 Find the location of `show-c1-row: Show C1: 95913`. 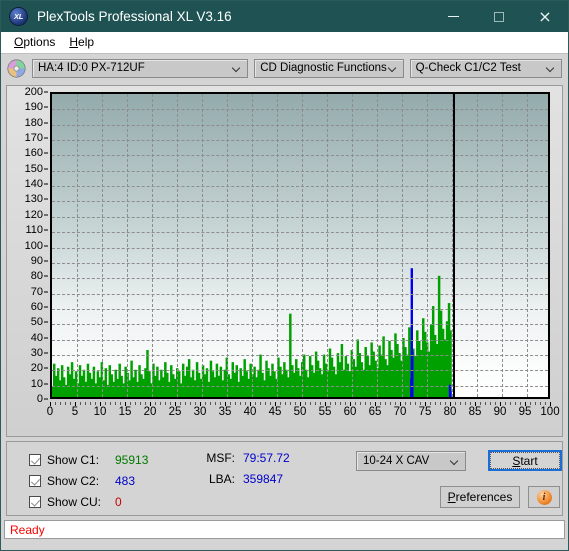

show-c1-row: Show C1: 95913 is located at coordinates (88, 459).